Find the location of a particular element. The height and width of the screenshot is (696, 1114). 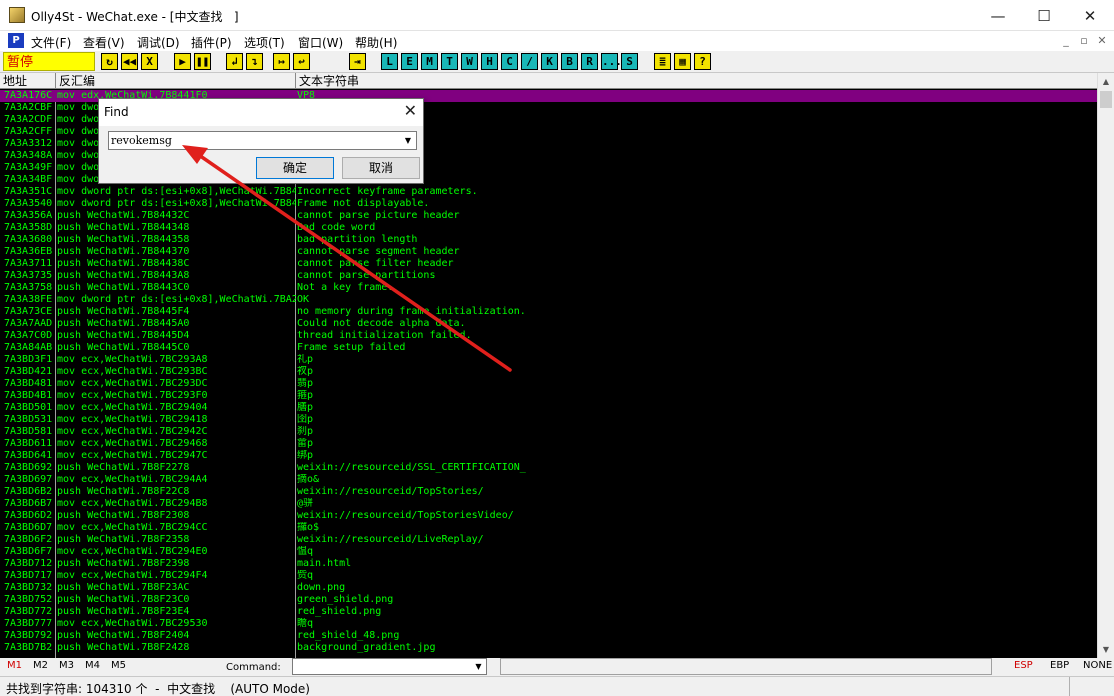

register-ebp: EBP is located at coordinates (1059, 665).